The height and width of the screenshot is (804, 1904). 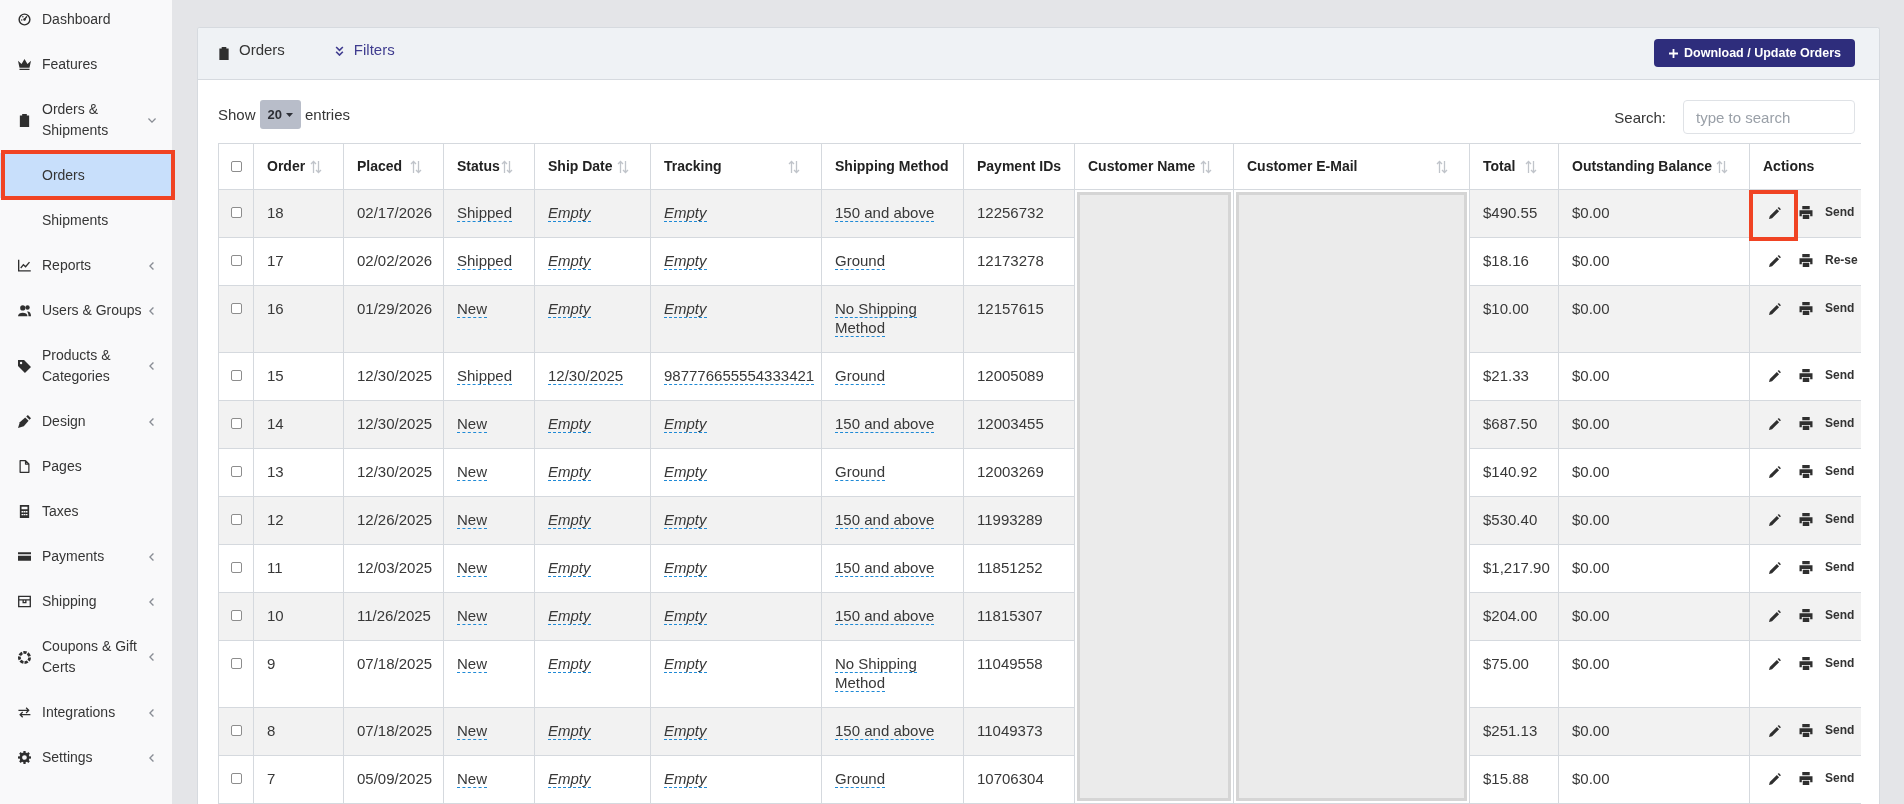 What do you see at coordinates (1514, 166) in the screenshot?
I see `column-header: Total` at bounding box center [1514, 166].